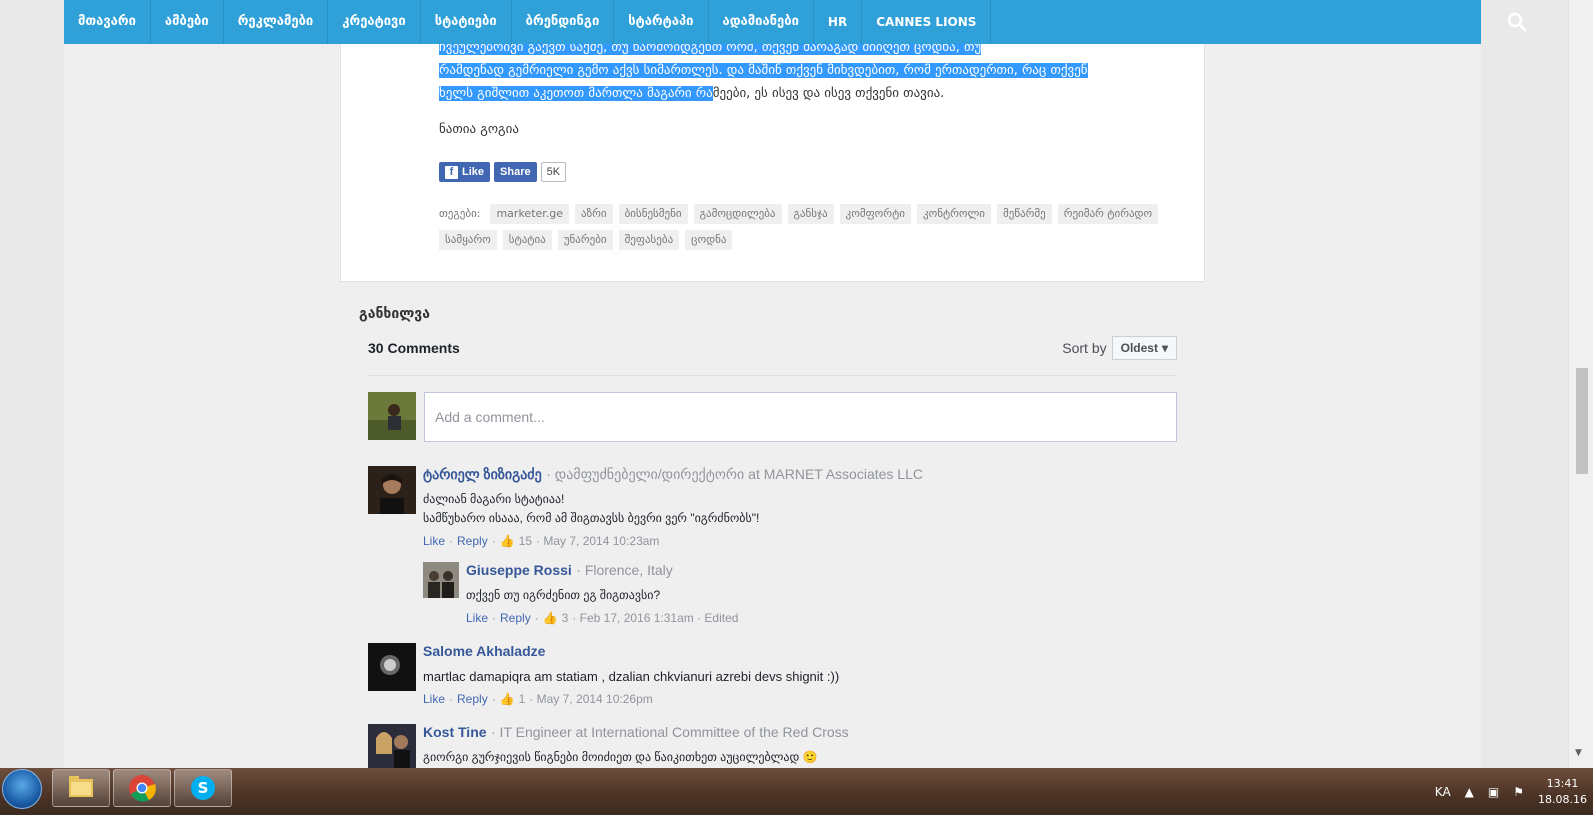 This screenshot has width=1593, height=815. Describe the element at coordinates (455, 732) in the screenshot. I see `commenter-name: Kost Tine` at that location.